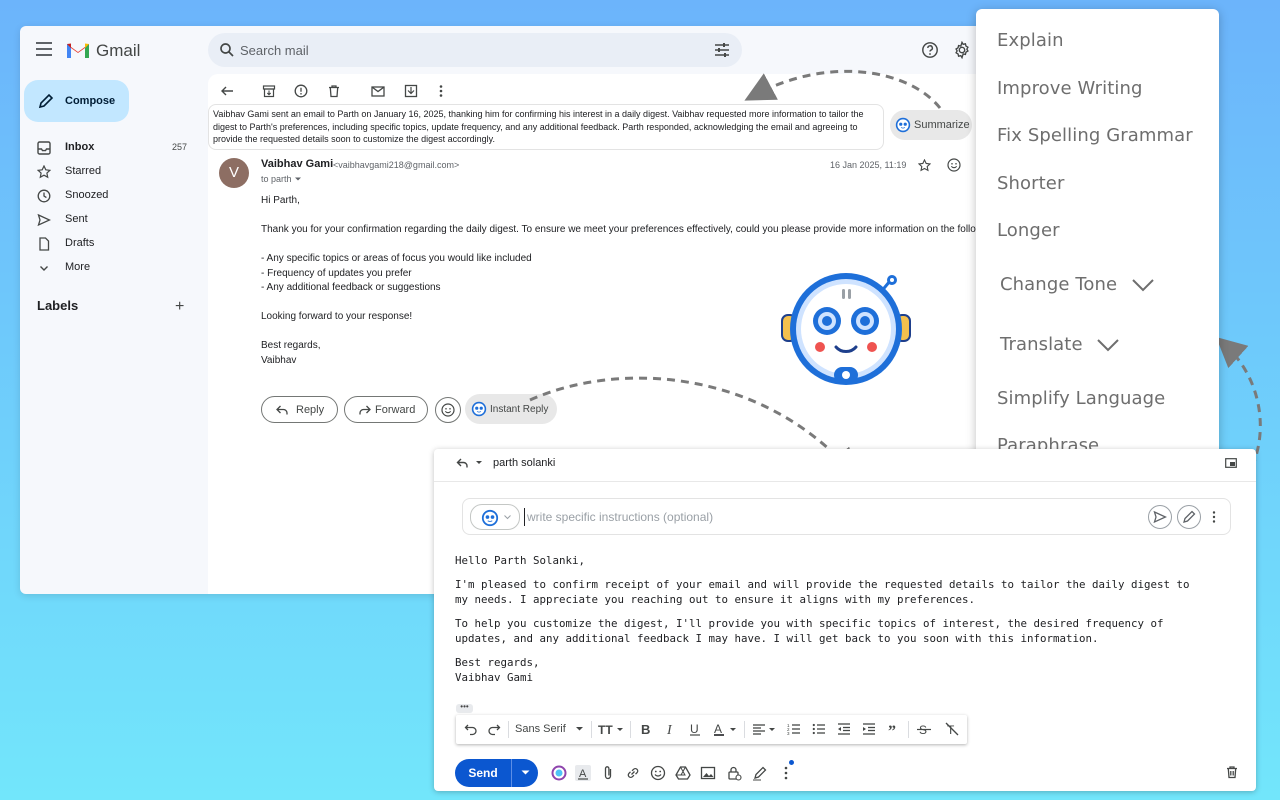  What do you see at coordinates (1030, 183) in the screenshot?
I see `menu-item-shorter: Shorter` at bounding box center [1030, 183].